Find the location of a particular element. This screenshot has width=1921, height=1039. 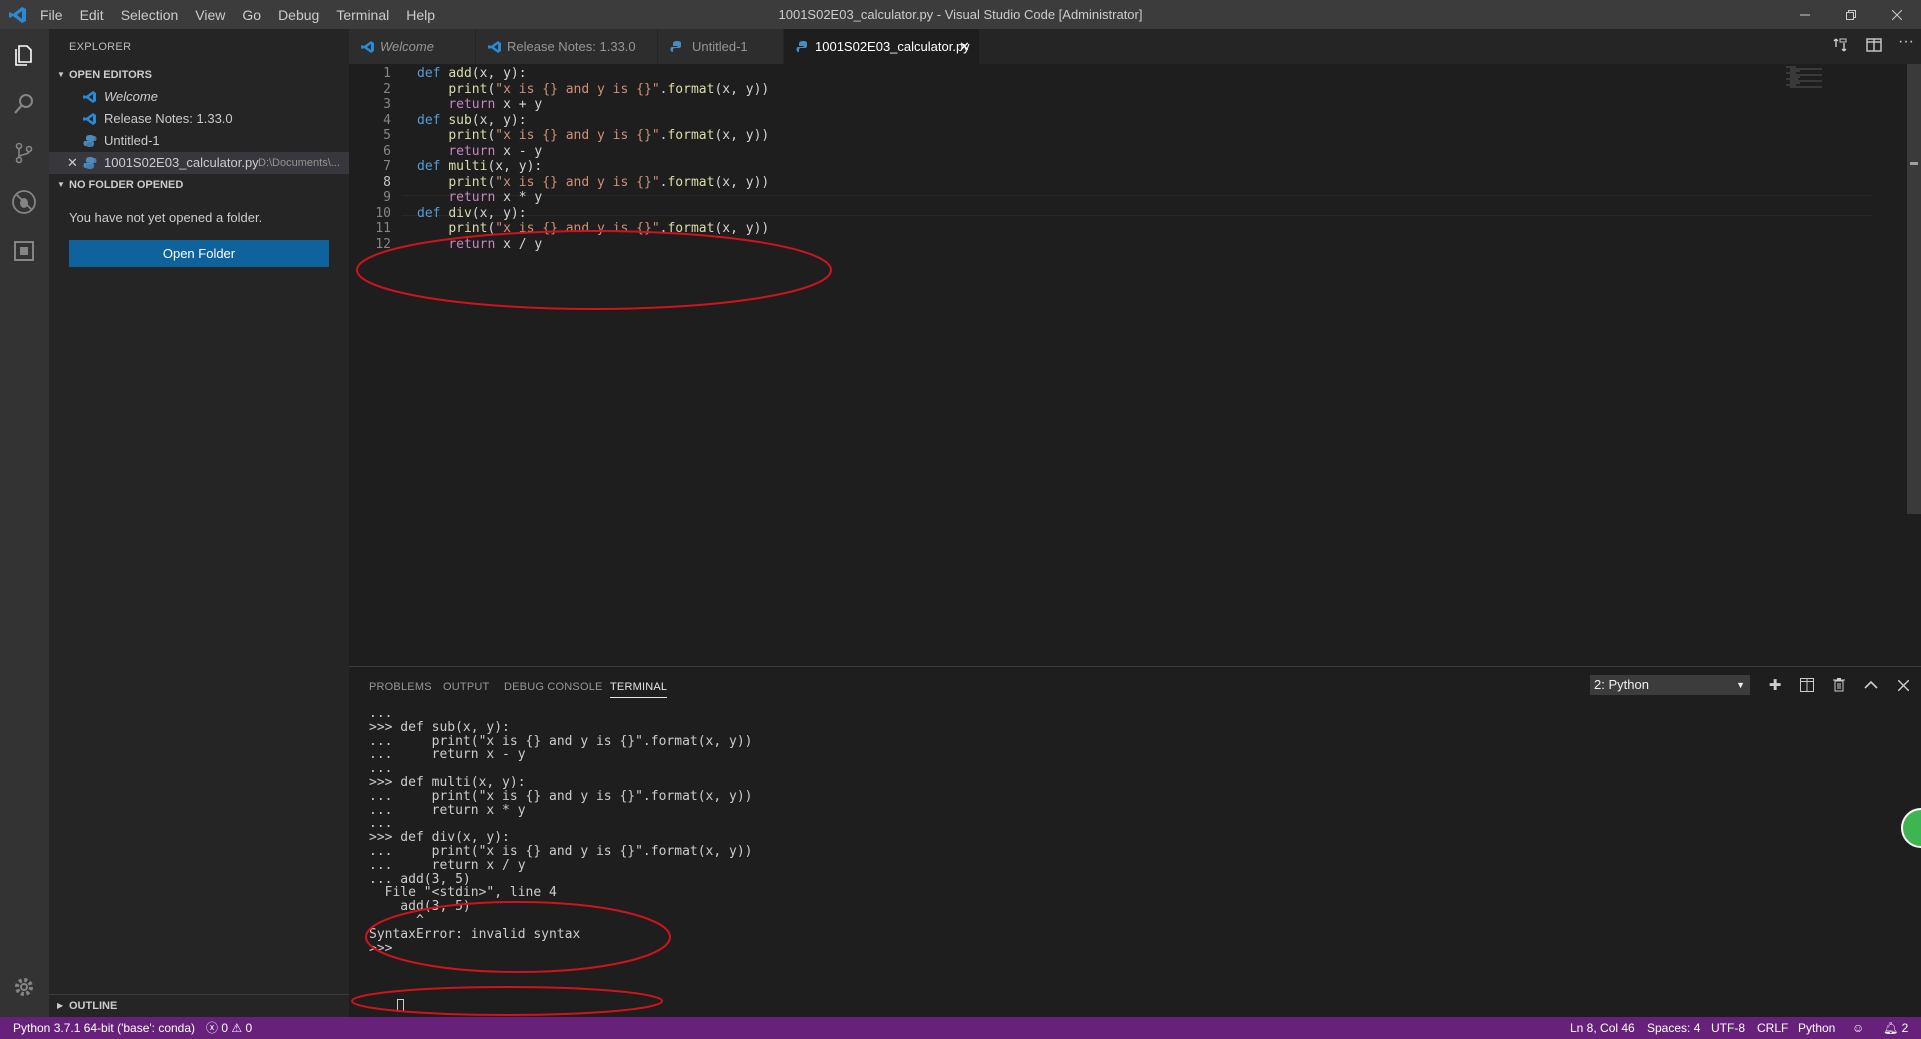

gear-icon is located at coordinates (24, 987).